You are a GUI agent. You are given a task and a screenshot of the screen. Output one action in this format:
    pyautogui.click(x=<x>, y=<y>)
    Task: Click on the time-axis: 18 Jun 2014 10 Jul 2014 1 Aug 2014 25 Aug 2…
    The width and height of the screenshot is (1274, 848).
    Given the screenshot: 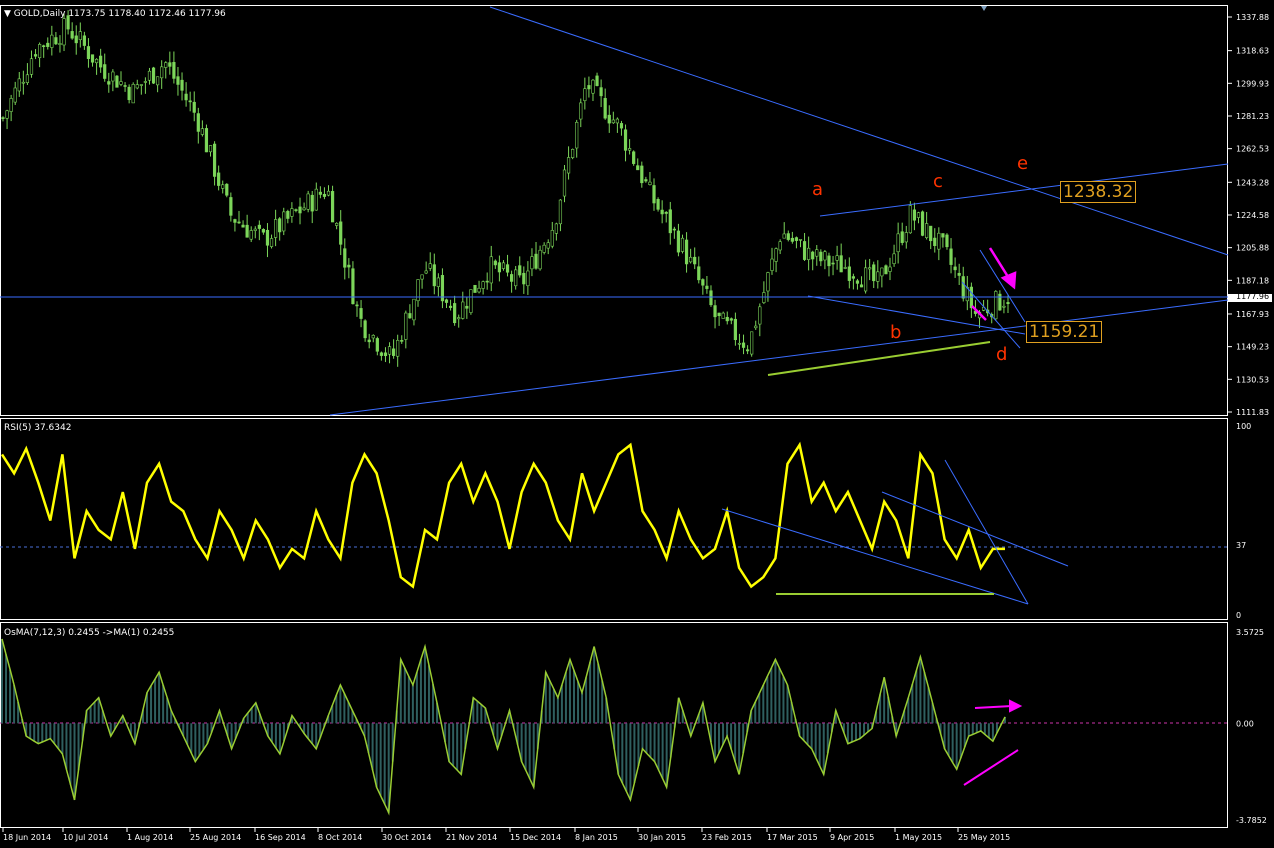 What is the action you would take?
    pyautogui.click(x=506, y=835)
    